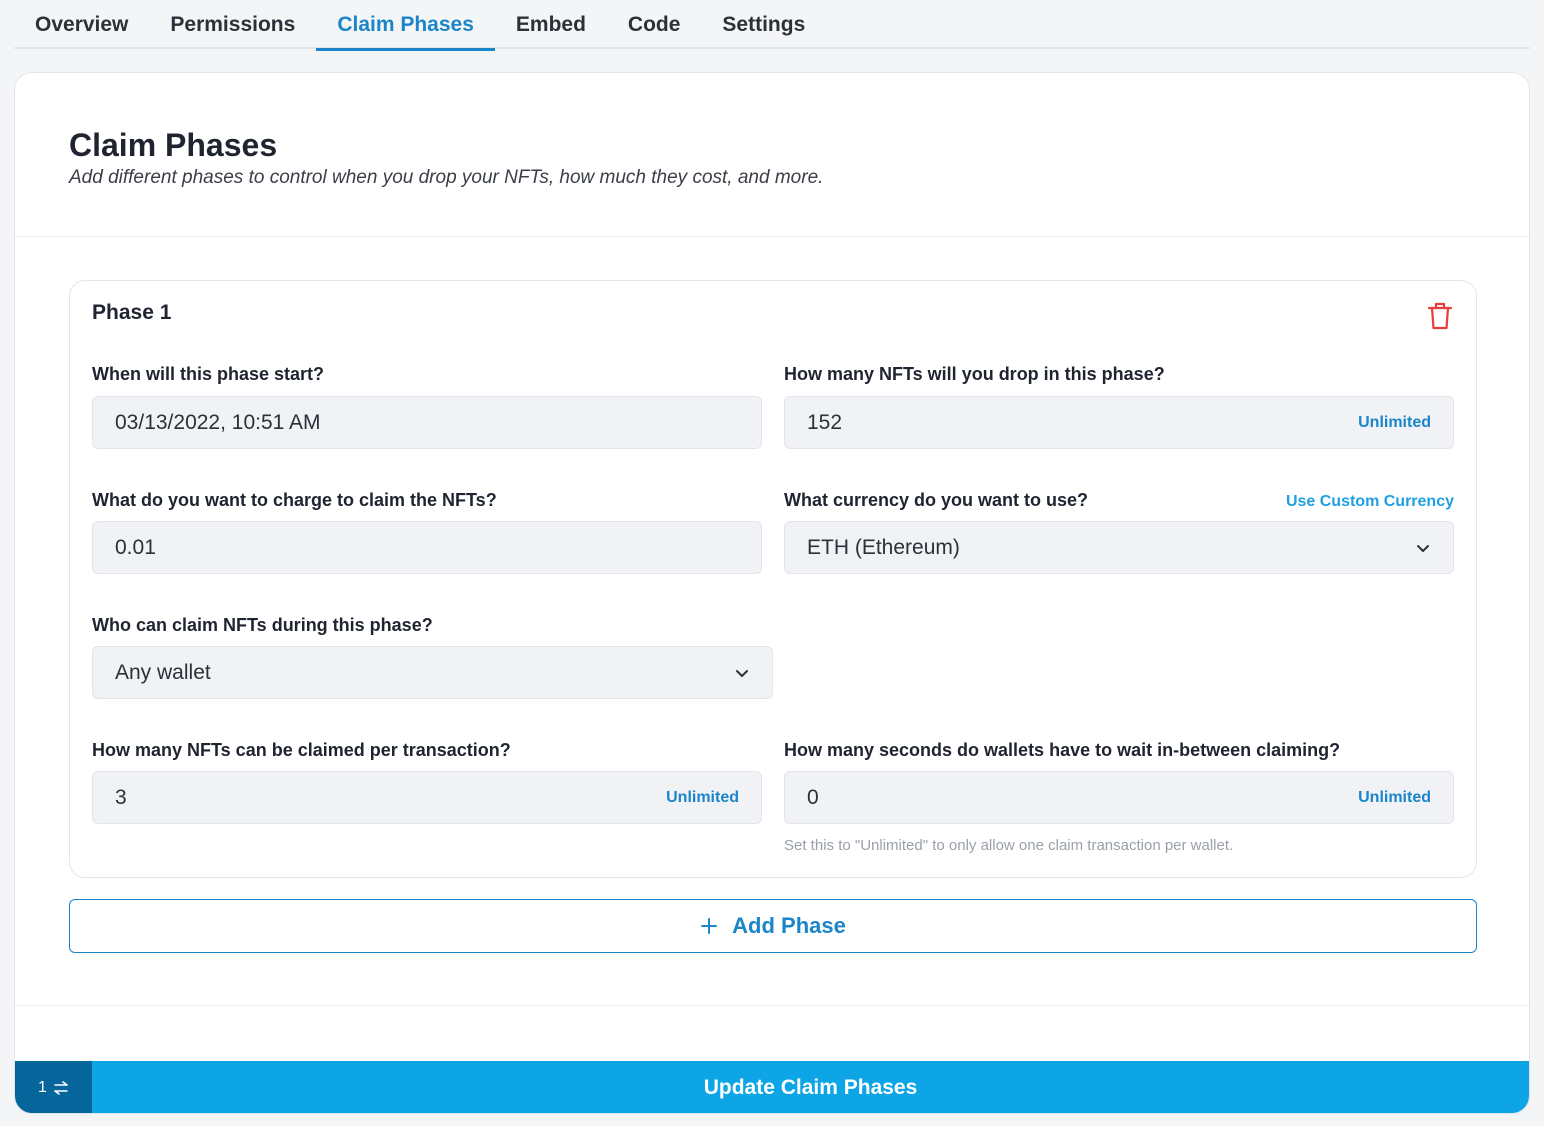 This screenshot has width=1544, height=1126. I want to click on footer-bar: 1 Update Claim Phases, so click(772, 1087).